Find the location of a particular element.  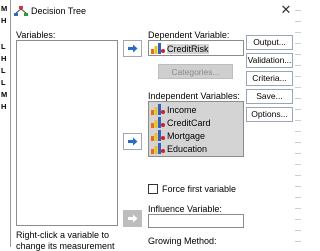

influence-variable-label: Influence Variable: is located at coordinates (185, 209).